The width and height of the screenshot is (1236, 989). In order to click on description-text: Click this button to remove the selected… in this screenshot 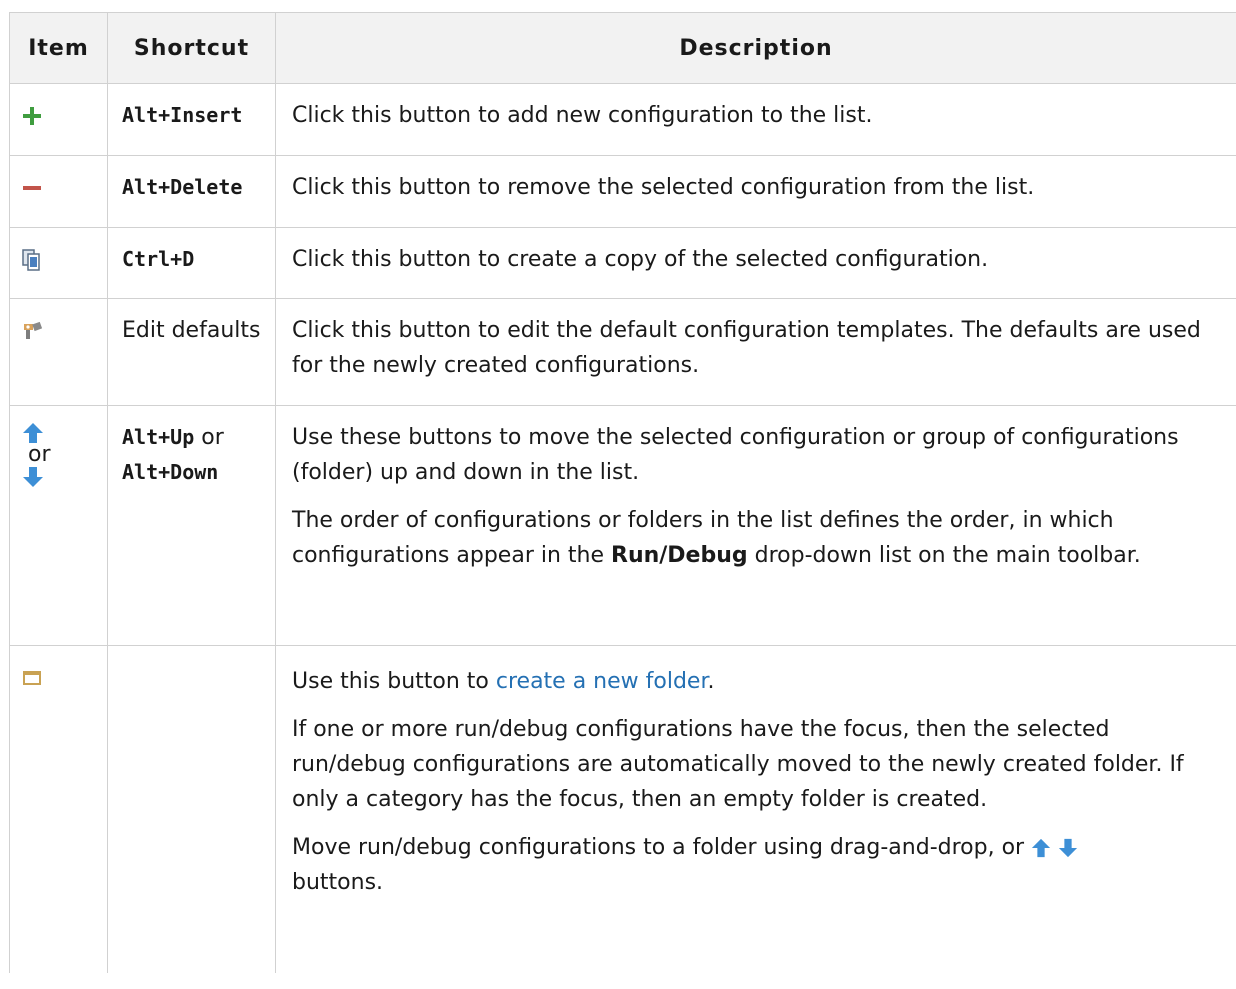, I will do `click(663, 187)`.